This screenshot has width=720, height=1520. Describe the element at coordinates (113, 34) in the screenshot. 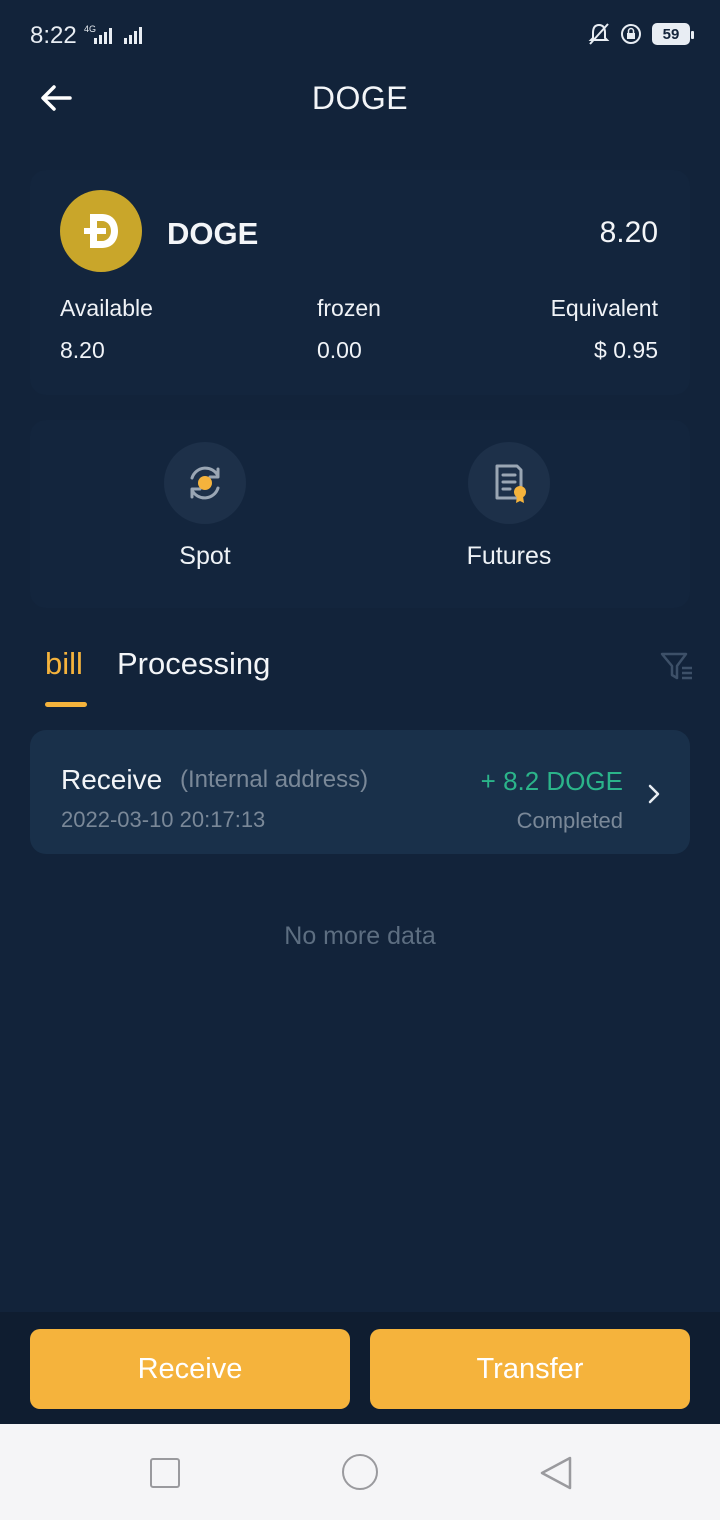

I see `signal-icon: 4G` at that location.